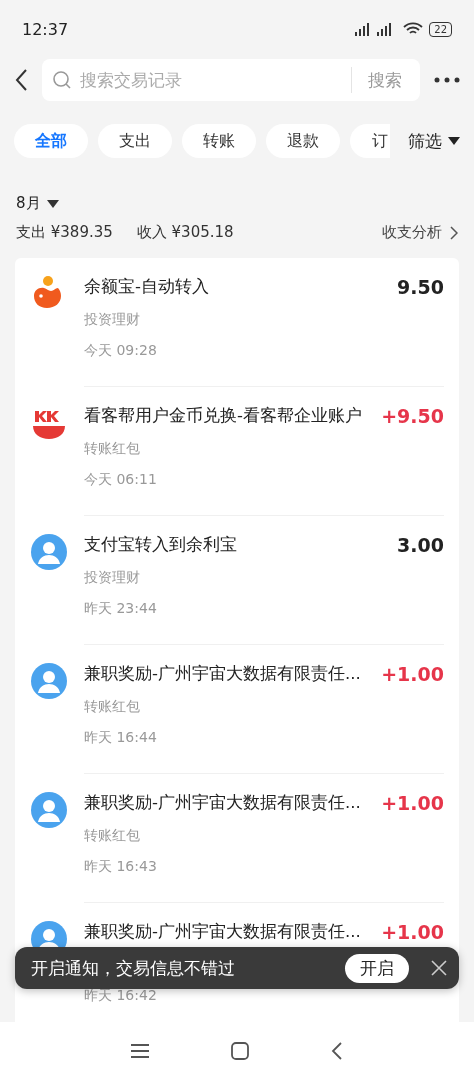 The height and width of the screenshot is (1080, 474). What do you see at coordinates (420, 232) in the screenshot?
I see `analysis-link: 收支分析` at bounding box center [420, 232].